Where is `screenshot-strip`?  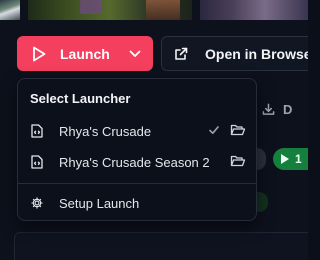 screenshot-strip is located at coordinates (154, 10).